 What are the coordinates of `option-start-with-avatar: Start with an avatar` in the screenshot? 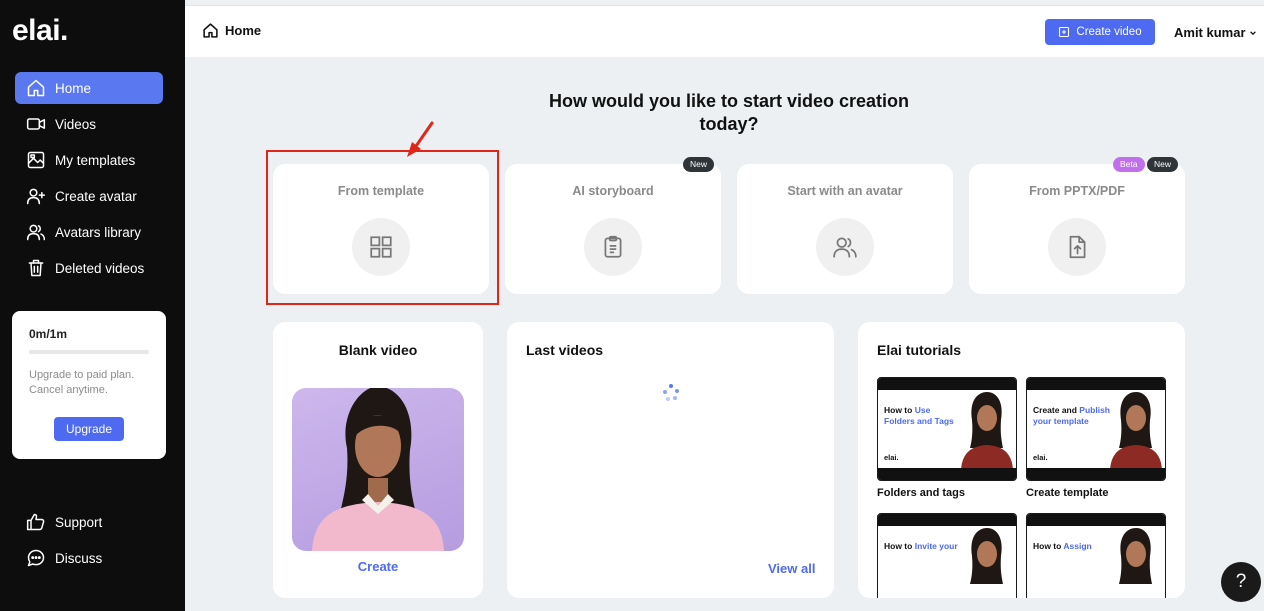 It's located at (845, 229).